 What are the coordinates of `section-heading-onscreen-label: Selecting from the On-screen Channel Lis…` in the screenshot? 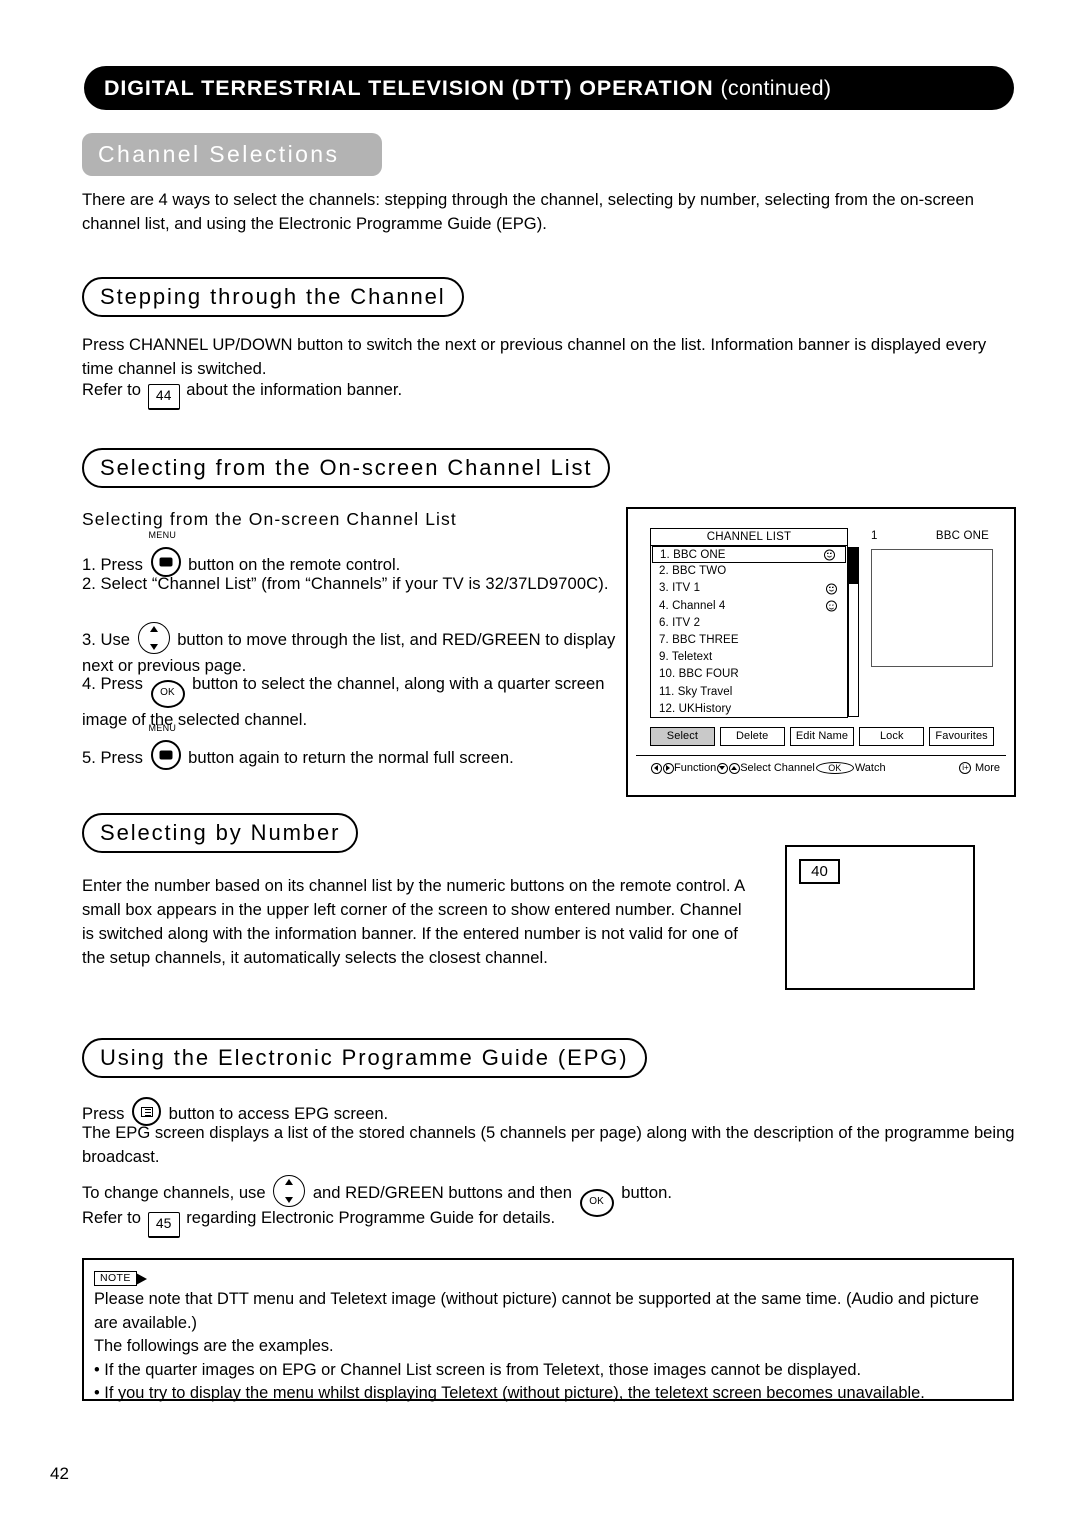 It's located at (346, 467).